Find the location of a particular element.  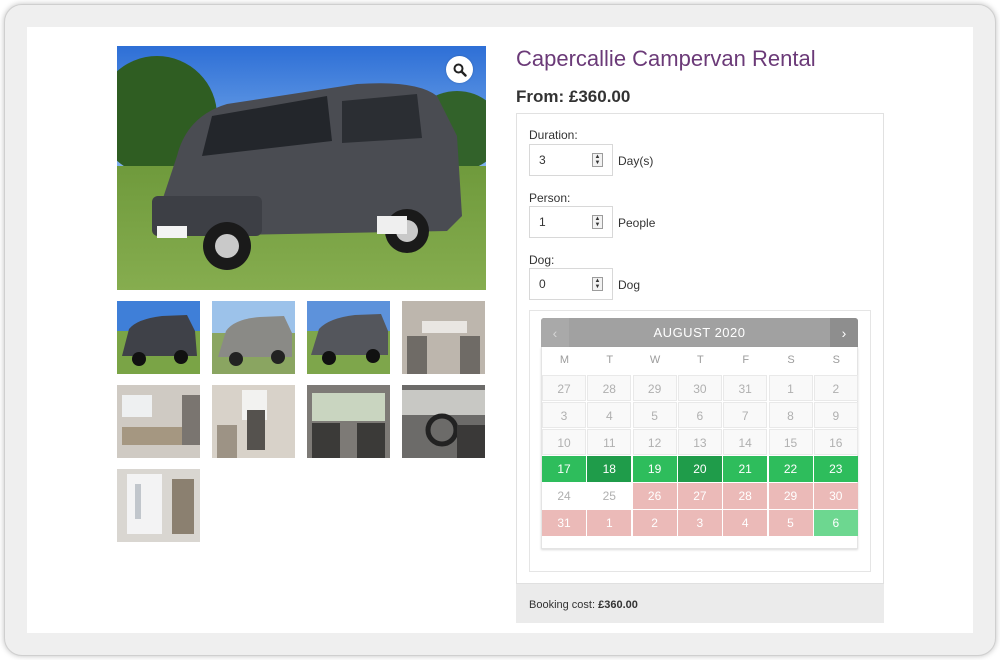

calendar-day: 19 is located at coordinates (654, 469).